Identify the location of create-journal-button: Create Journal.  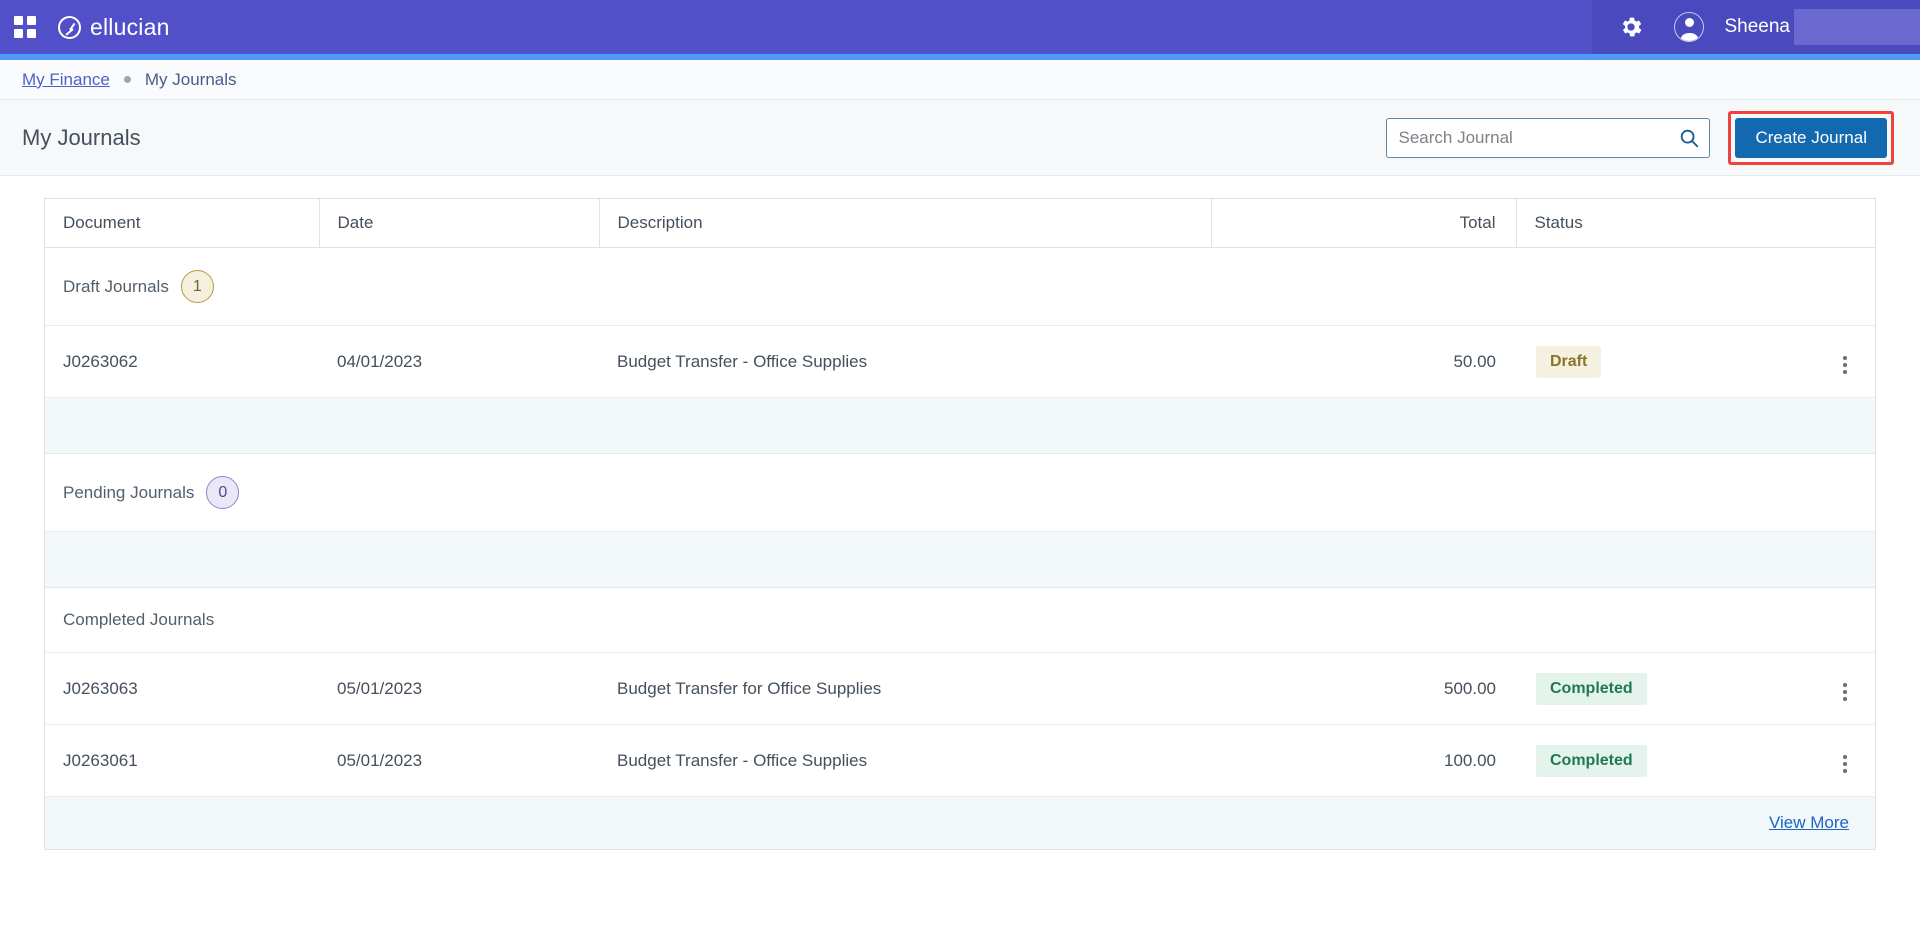
(1811, 137).